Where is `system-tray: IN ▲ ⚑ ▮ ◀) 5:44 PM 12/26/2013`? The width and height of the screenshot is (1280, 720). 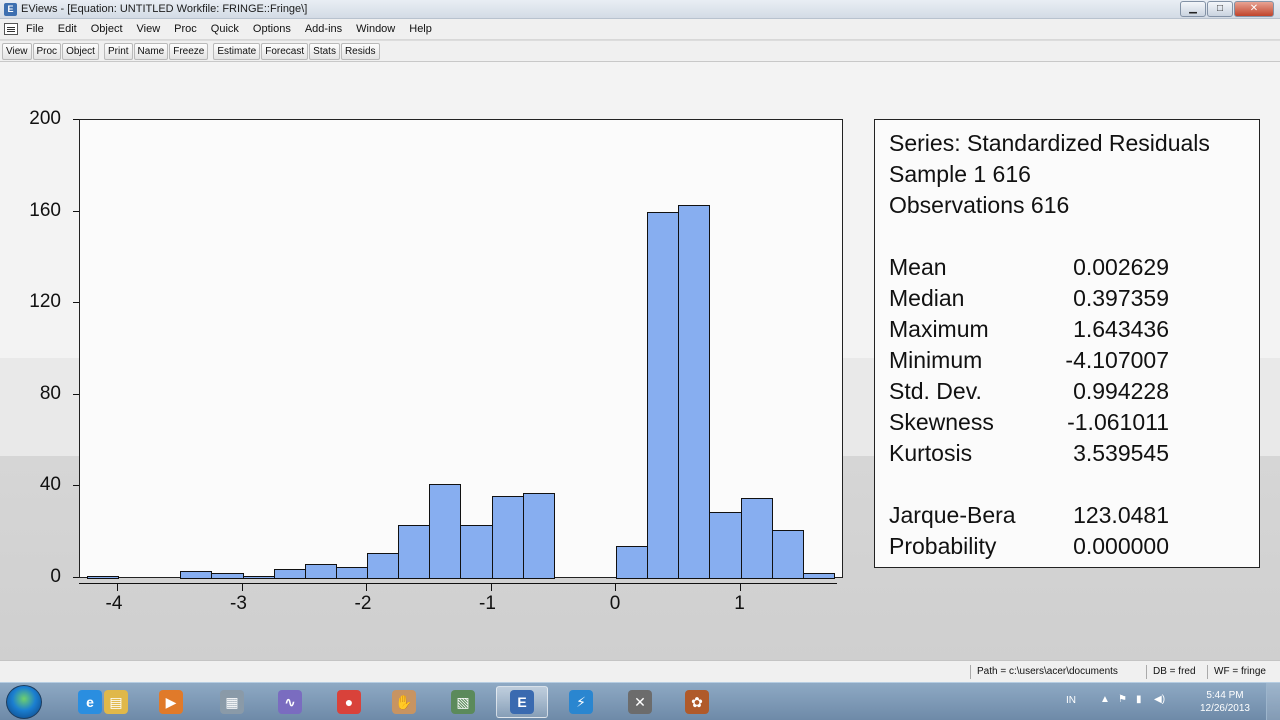 system-tray: IN ▲ ⚑ ▮ ◀) 5:44 PM 12/26/2013 is located at coordinates (1170, 701).